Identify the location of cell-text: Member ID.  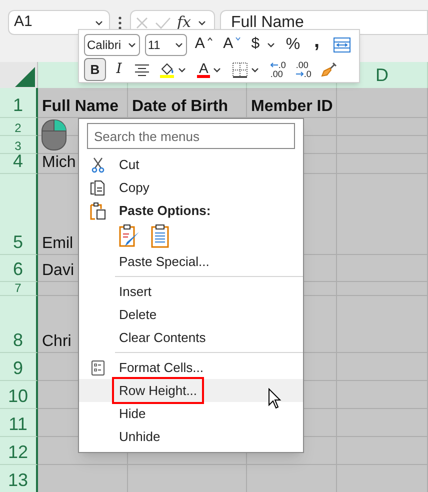
(292, 107).